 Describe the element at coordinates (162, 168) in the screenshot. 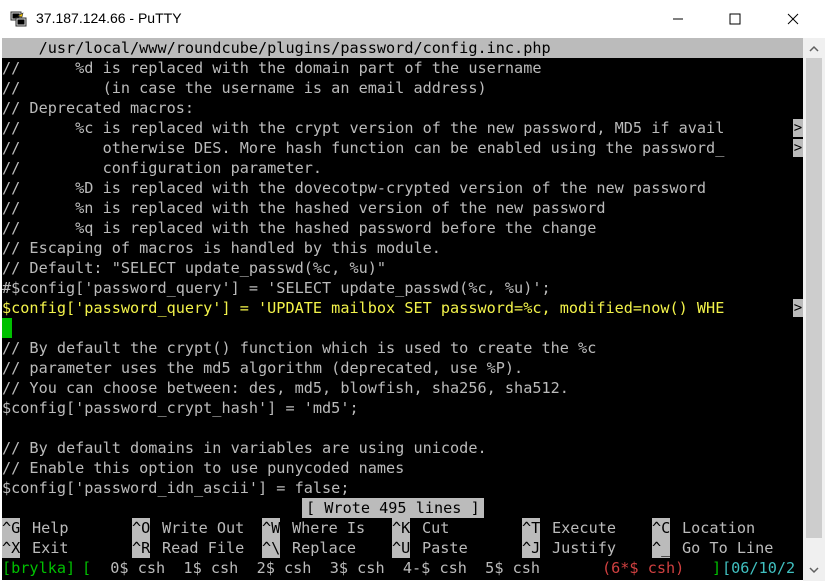

I see `line-text: // configuration parameter.` at that location.